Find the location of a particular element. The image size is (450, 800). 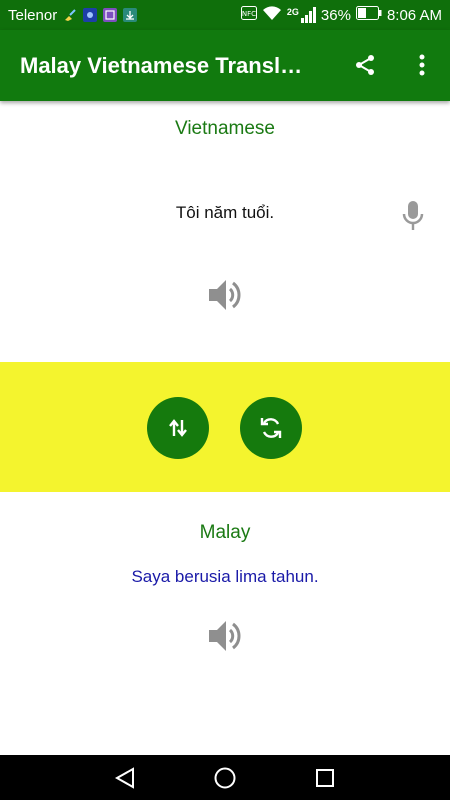

status-bar: Telenor NFC 2G 36% 8:06 AM is located at coordinates (225, 15).